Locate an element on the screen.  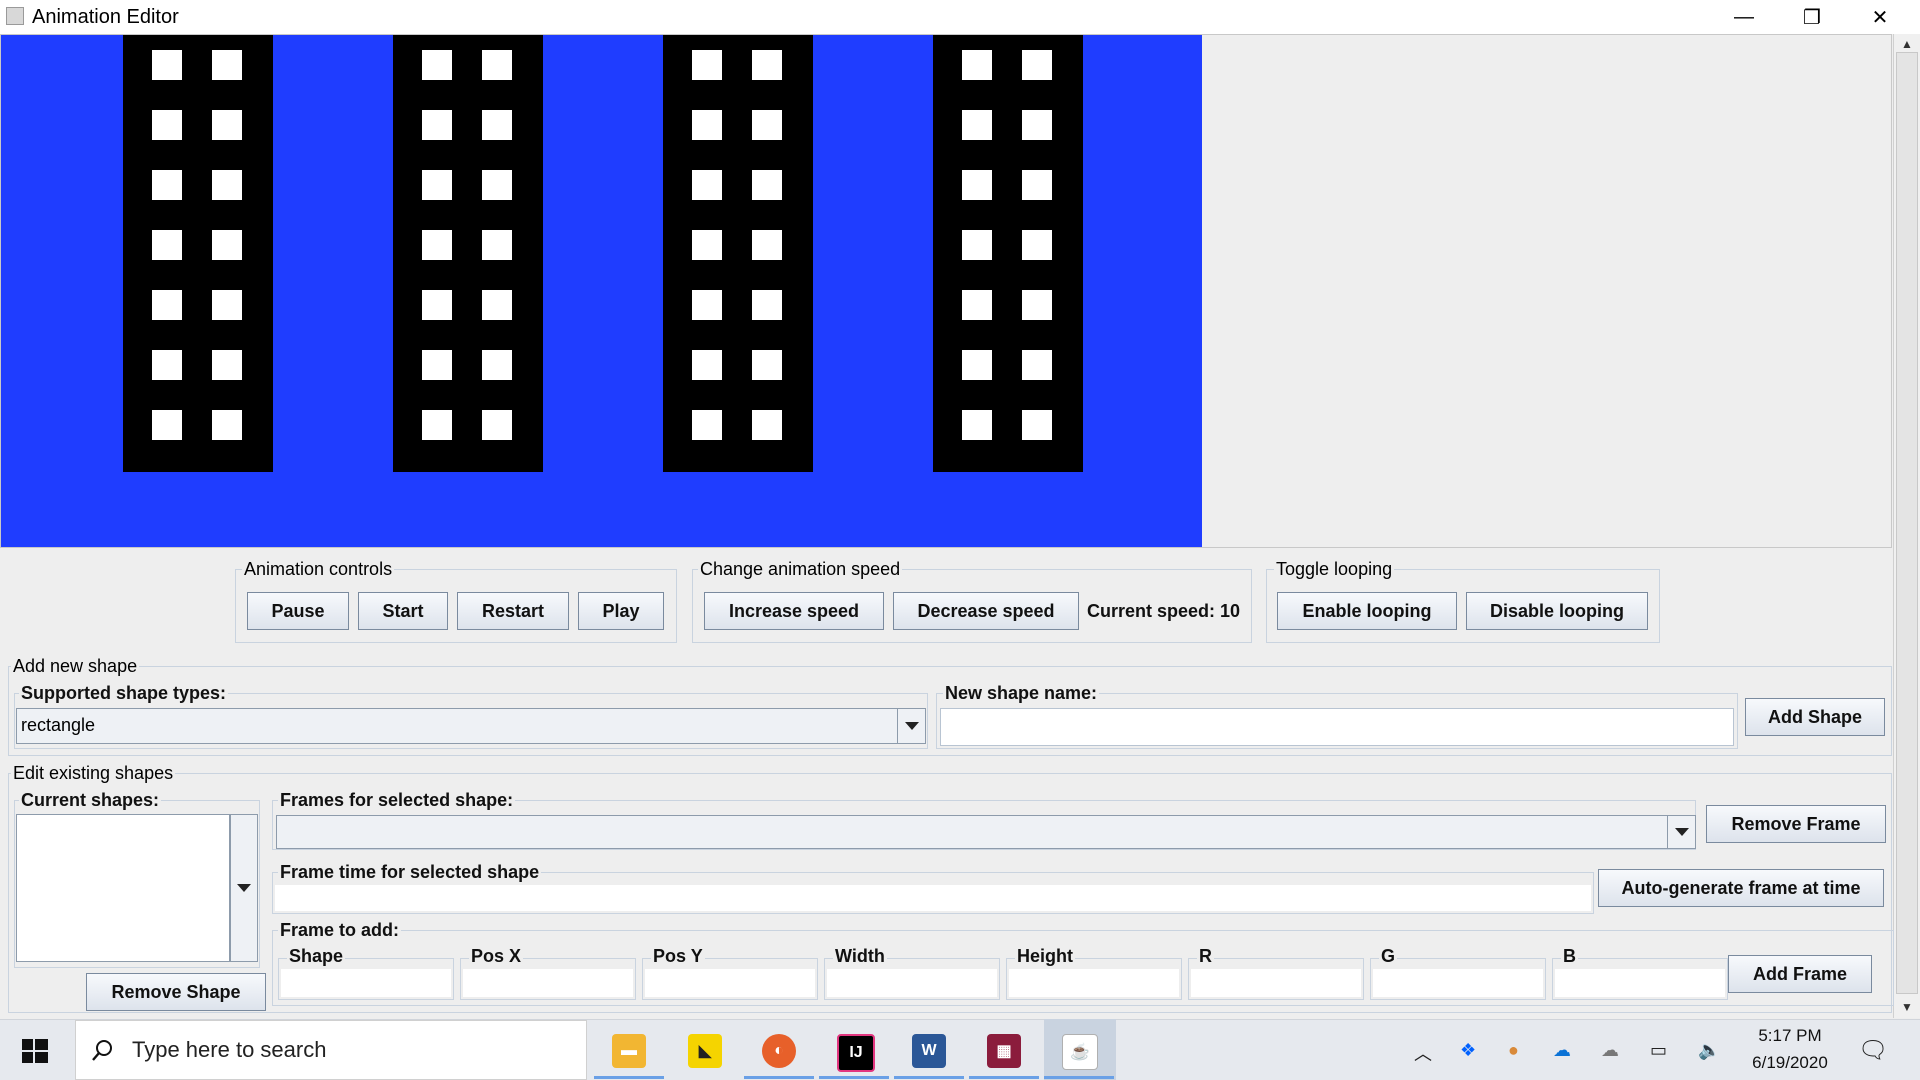
remove-shape-button: Remove Shape is located at coordinates (176, 992).